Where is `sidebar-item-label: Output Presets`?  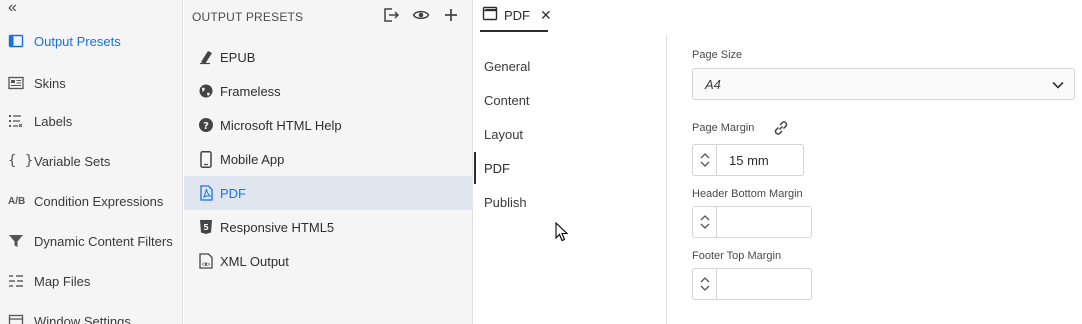 sidebar-item-label: Output Presets is located at coordinates (77, 41).